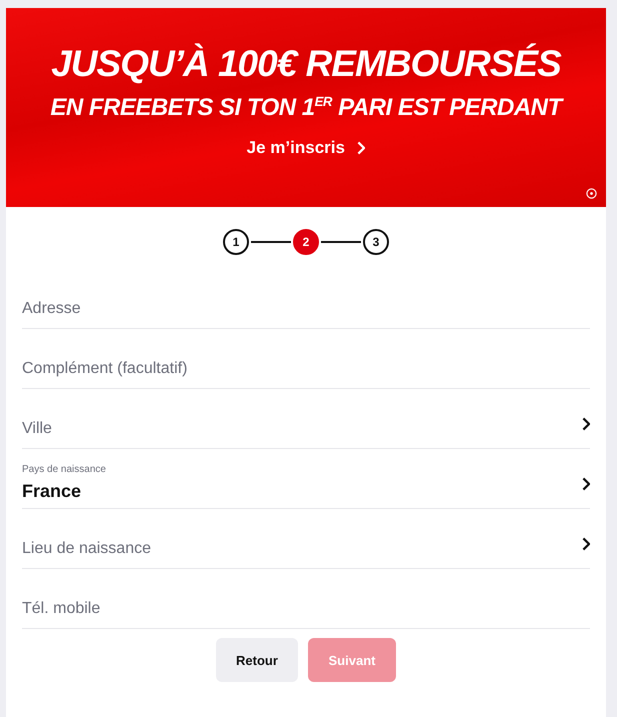 Image resolution: width=617 pixels, height=717 pixels. I want to click on field-placeholder: Tél. mobile, so click(61, 609).